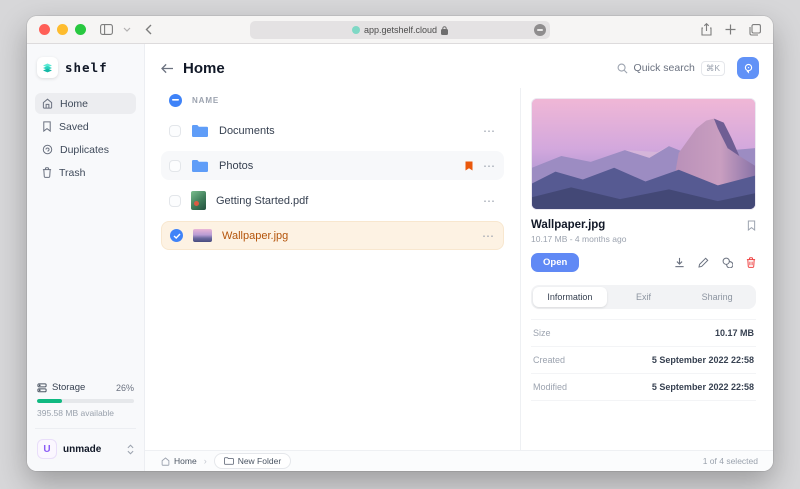  Describe the element at coordinates (555, 262) in the screenshot. I see `open-button: Open` at that location.